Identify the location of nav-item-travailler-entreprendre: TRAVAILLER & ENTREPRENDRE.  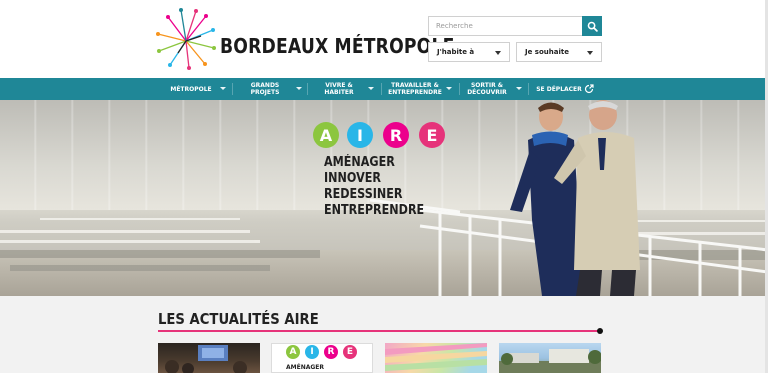
(415, 89).